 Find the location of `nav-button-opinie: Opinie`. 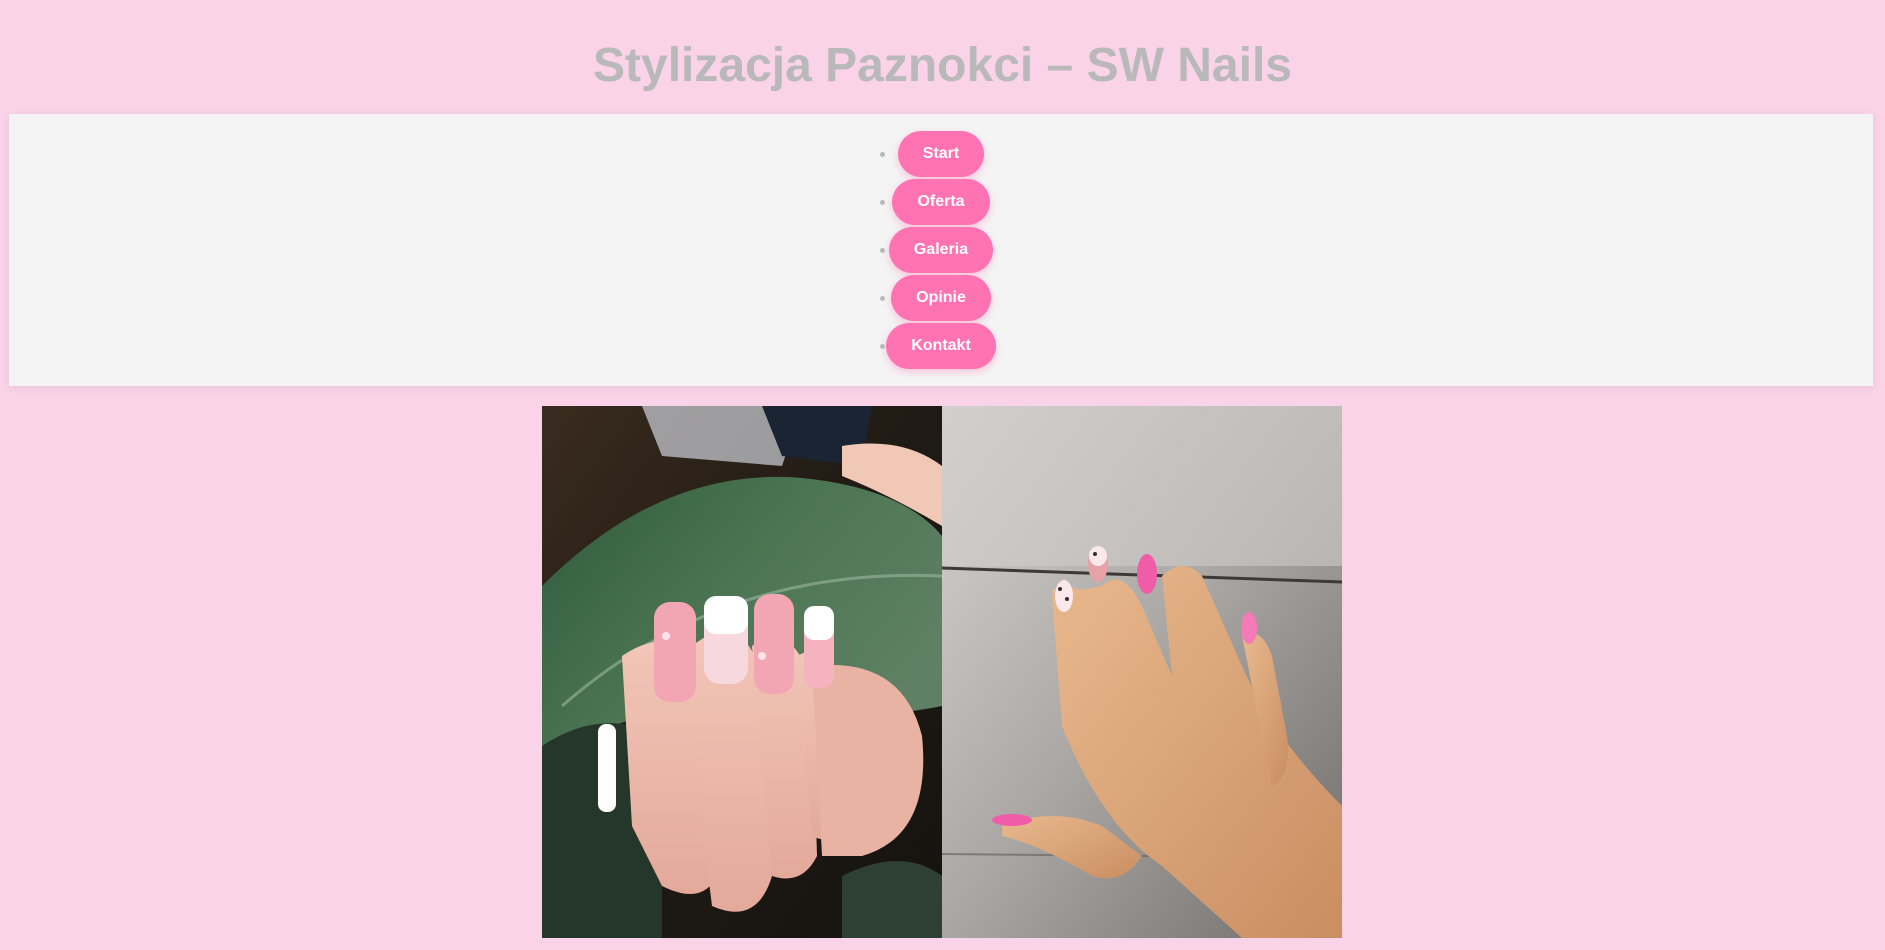

nav-button-opinie: Opinie is located at coordinates (941, 298).